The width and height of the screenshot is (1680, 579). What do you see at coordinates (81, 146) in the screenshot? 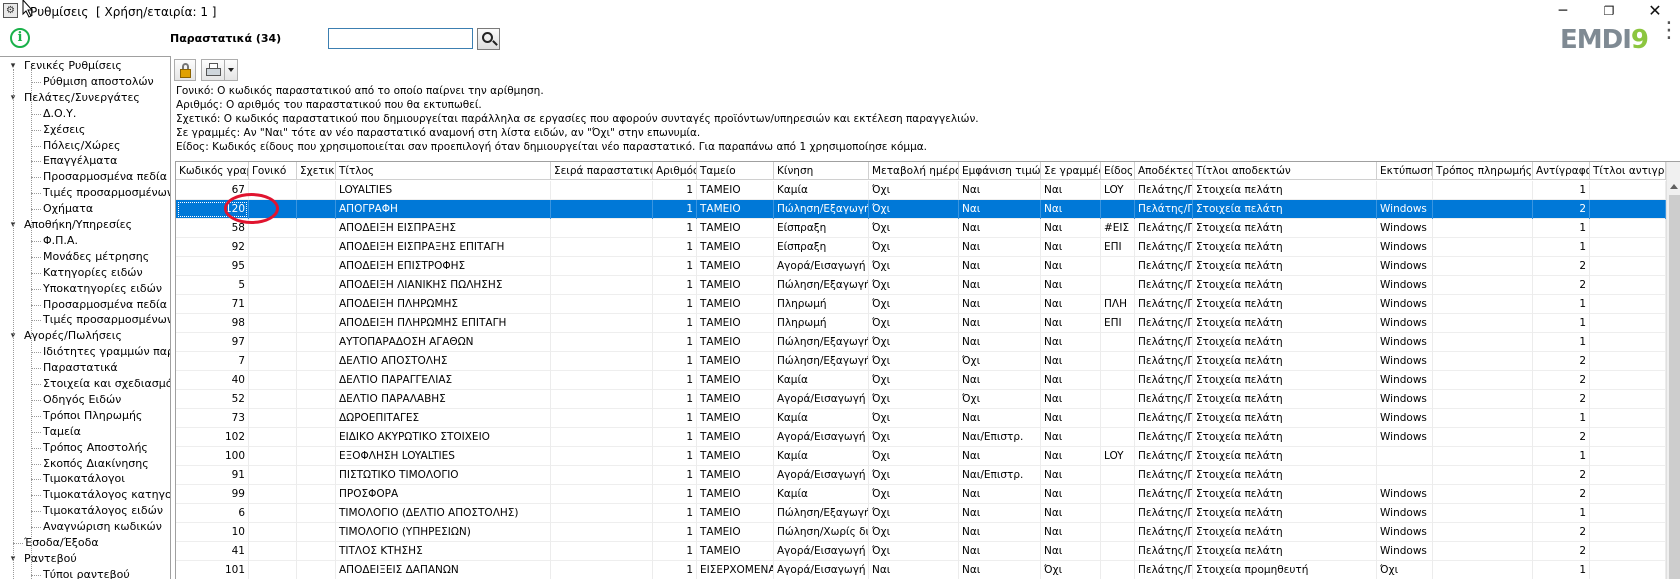
I see `tree-item: Πόλεις/Χώρες` at bounding box center [81, 146].